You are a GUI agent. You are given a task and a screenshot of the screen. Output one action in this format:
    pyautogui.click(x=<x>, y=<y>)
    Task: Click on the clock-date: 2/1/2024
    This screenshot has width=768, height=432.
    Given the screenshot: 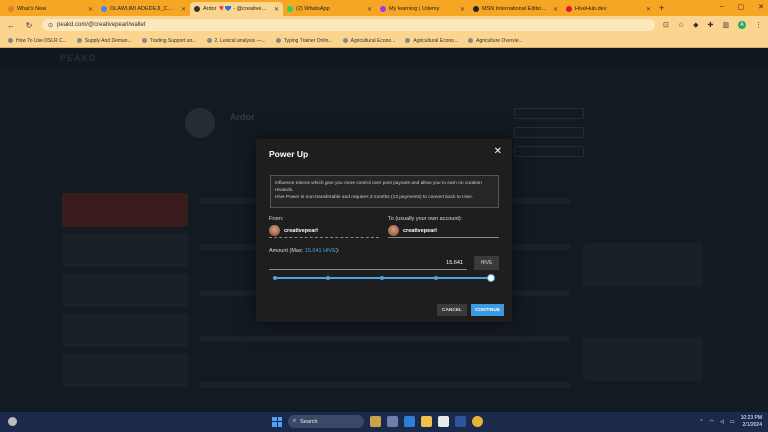 What is the action you would take?
    pyautogui.click(x=752, y=424)
    